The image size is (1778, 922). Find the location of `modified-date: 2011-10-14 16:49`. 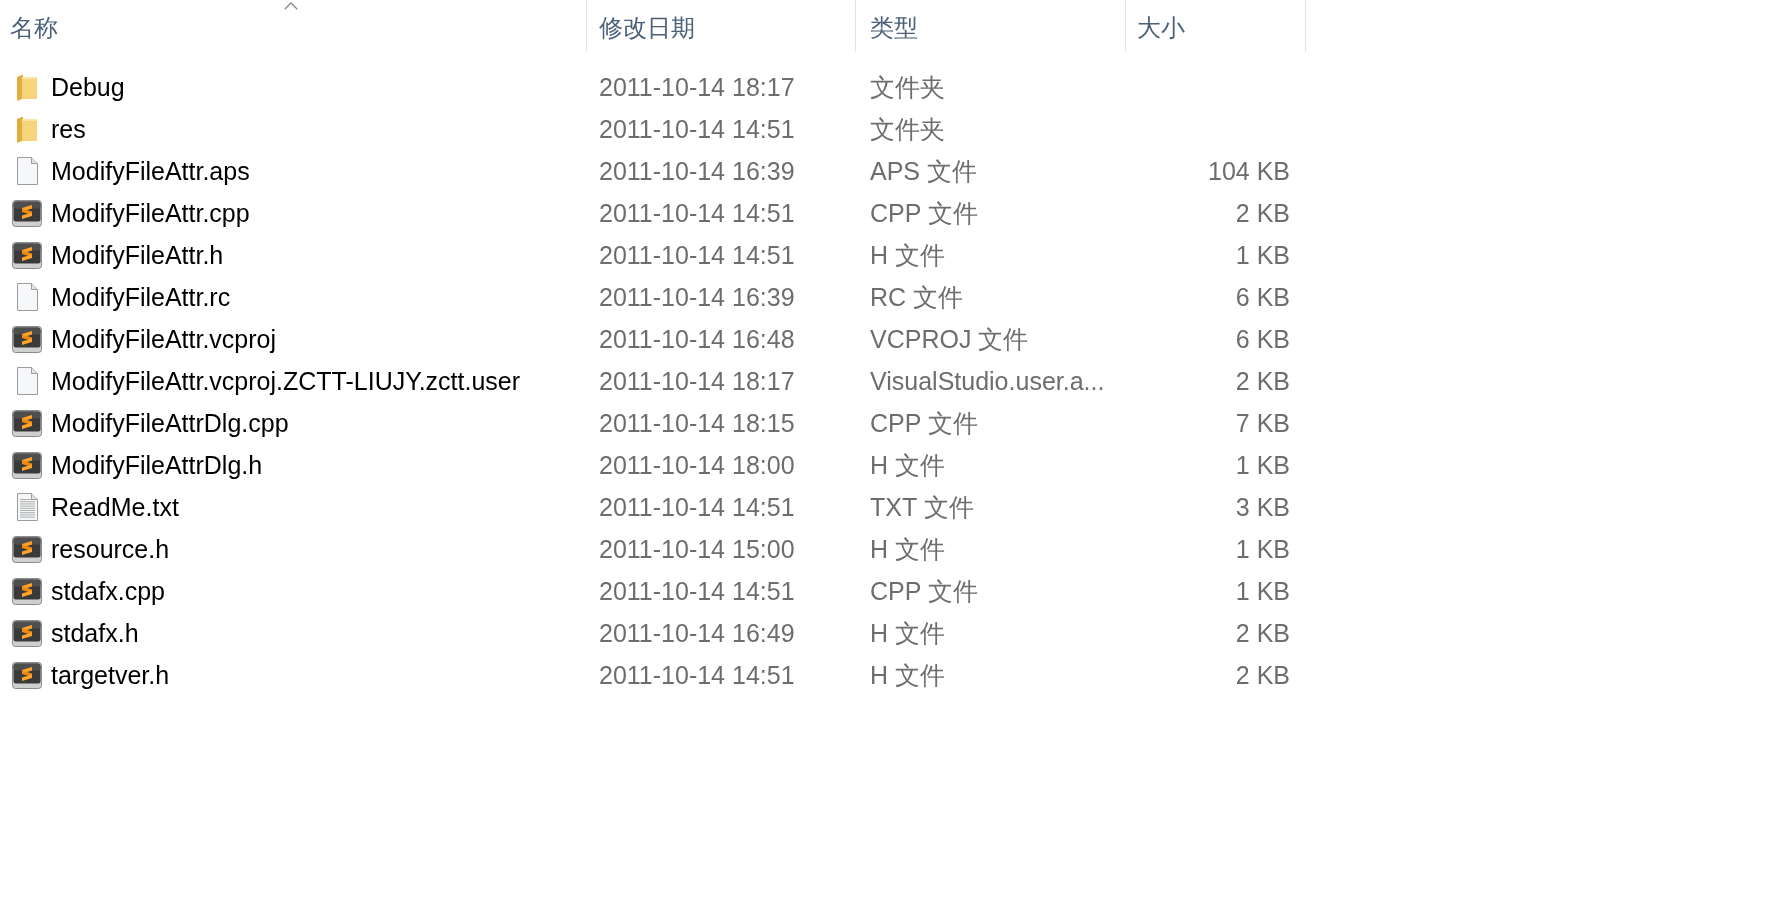

modified-date: 2011-10-14 16:49 is located at coordinates (697, 633).